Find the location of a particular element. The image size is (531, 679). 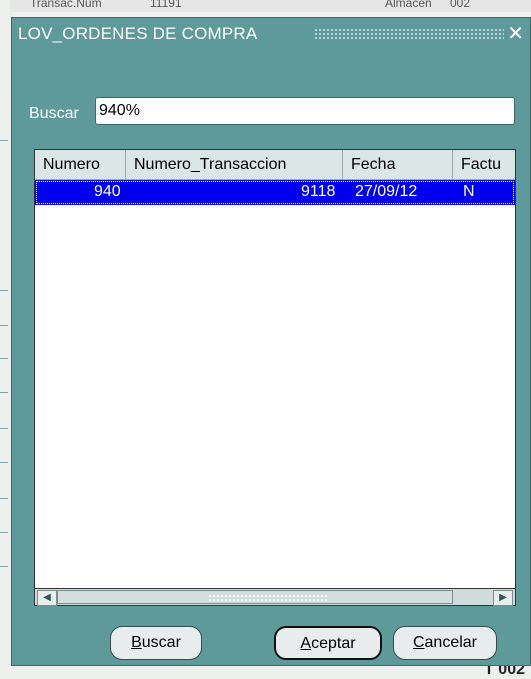

horizontal-scrollbar: ◀ ▶ is located at coordinates (275, 597).